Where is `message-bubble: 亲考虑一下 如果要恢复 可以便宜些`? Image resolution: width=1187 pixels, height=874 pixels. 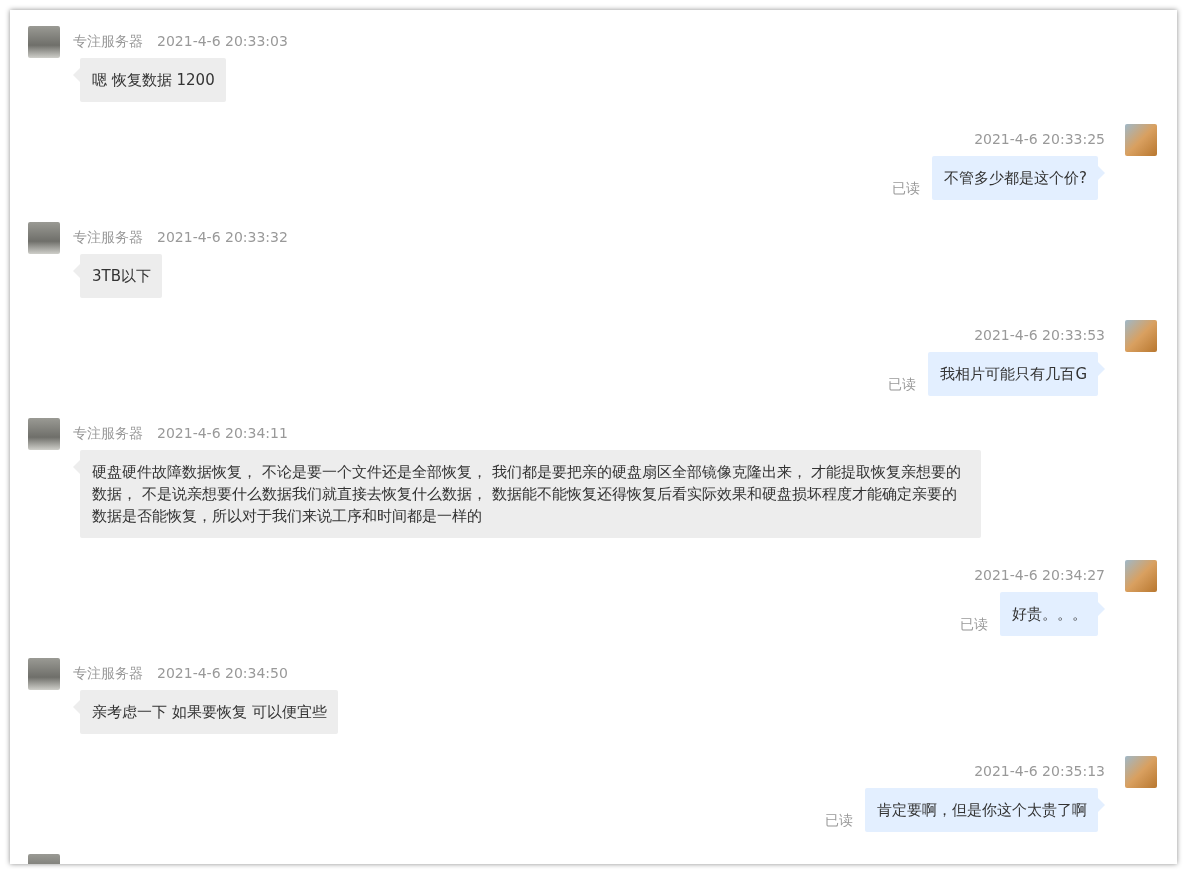
message-bubble: 亲考虑一下 如果要恢复 可以便宜些 is located at coordinates (209, 712).